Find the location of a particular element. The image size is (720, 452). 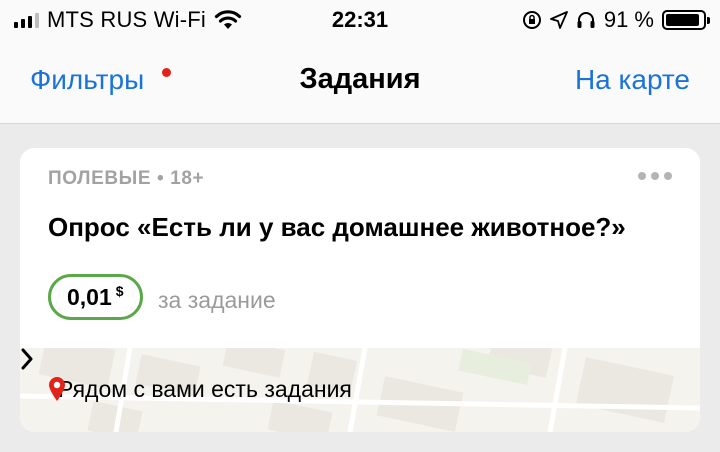

price-currency: $ is located at coordinates (119, 291).